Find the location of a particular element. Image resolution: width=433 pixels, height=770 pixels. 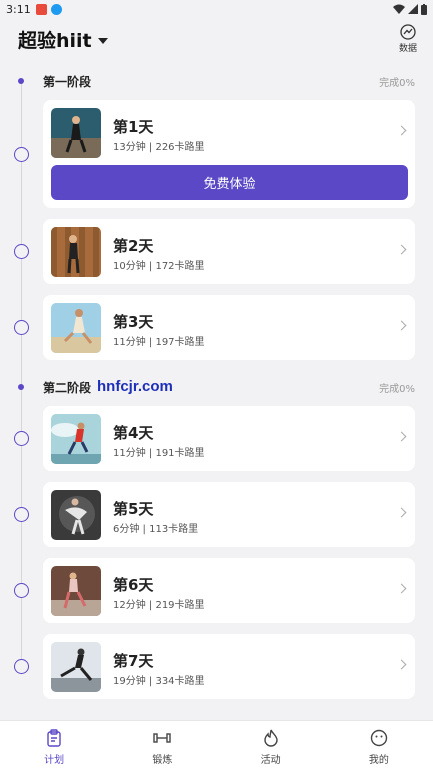

tab-plan: 计划 is located at coordinates (54, 745).